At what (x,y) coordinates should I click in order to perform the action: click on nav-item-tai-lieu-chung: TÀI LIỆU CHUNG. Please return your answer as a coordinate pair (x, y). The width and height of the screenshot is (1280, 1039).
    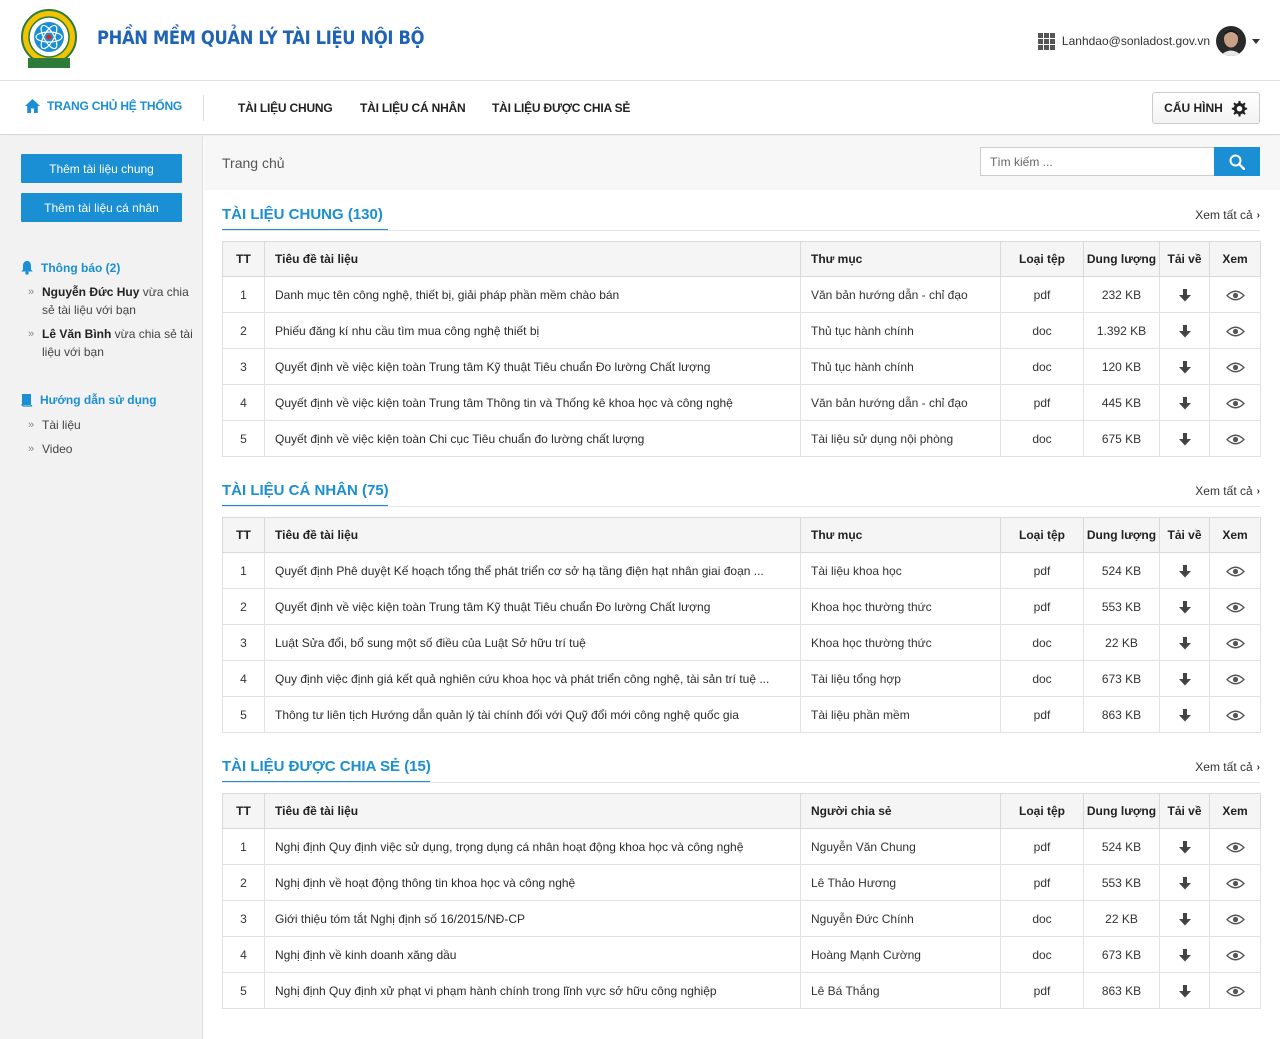
    Looking at the image, I should click on (285, 108).